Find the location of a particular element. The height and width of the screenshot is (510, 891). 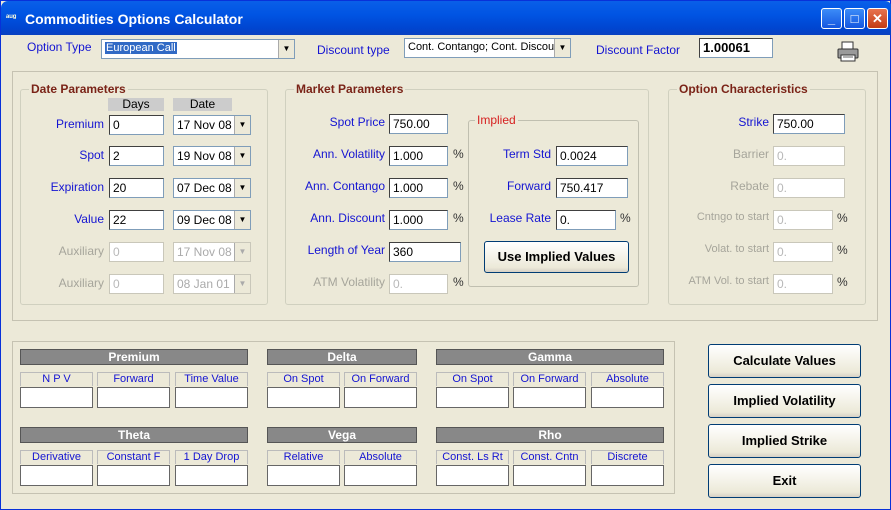

date-value: 17 Nov 08 is located at coordinates (204, 252).